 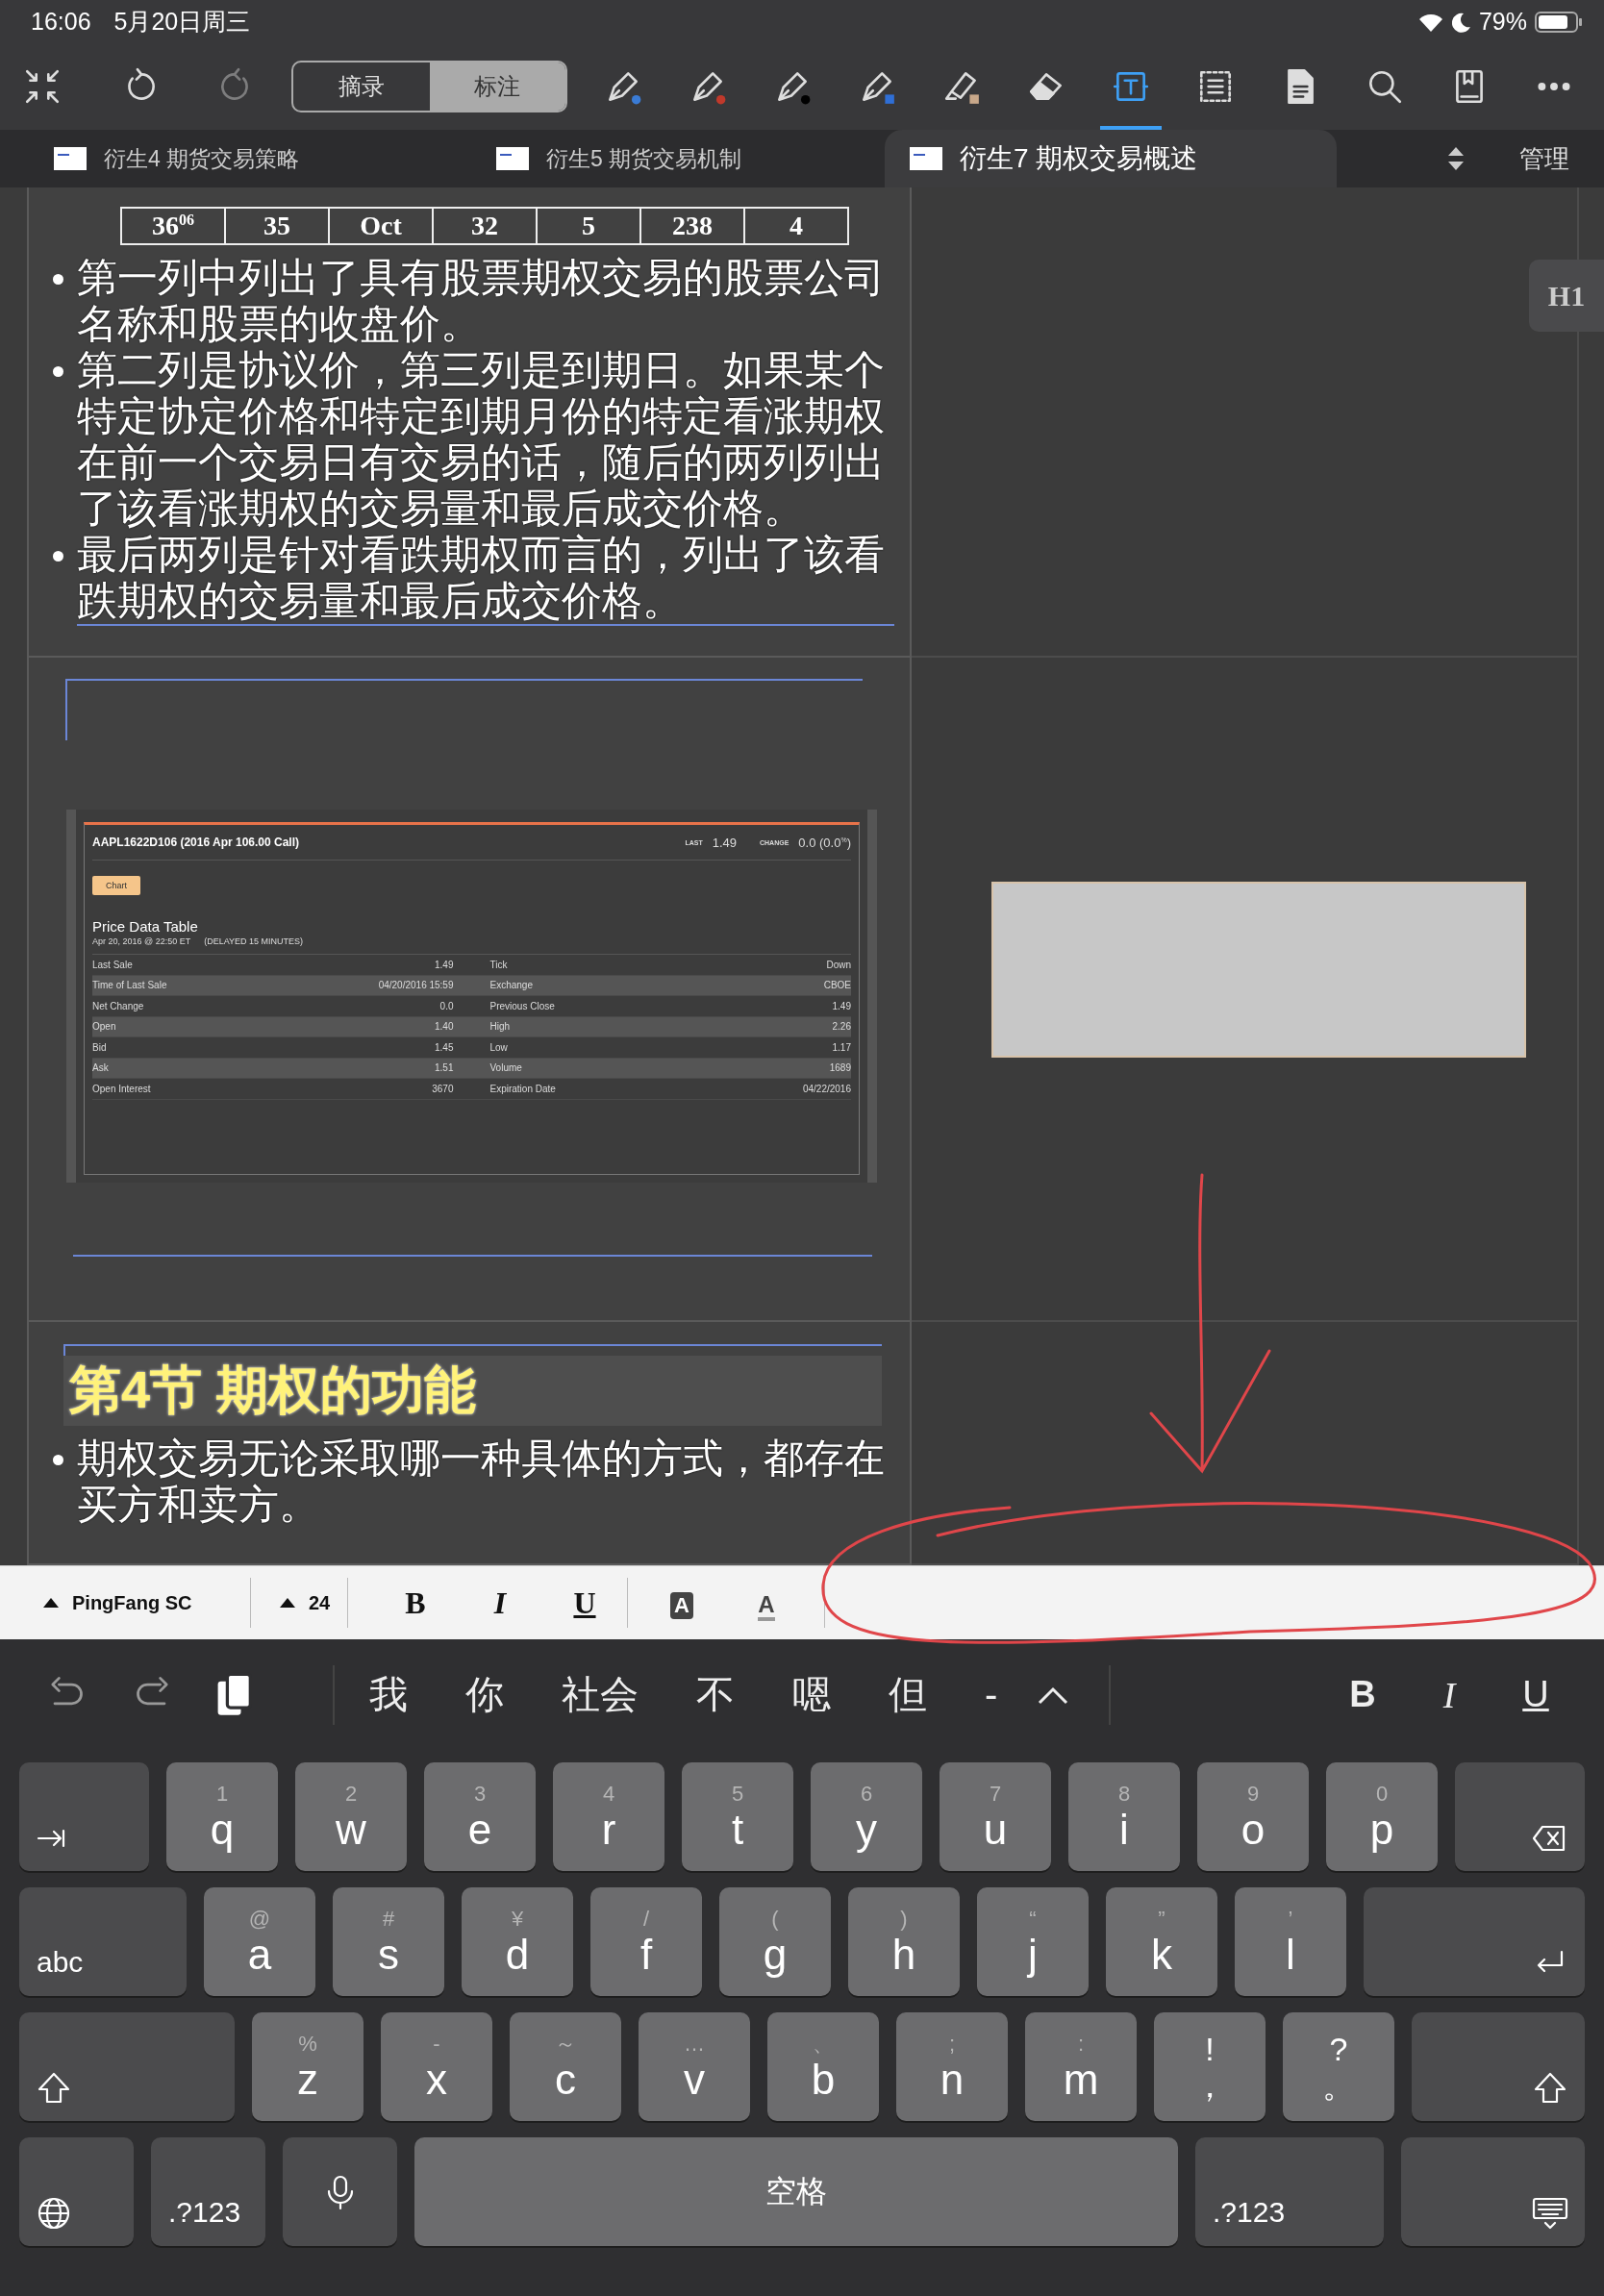 I want to click on document-tab: 衍生4 期货交易策略, so click(x=250, y=158).